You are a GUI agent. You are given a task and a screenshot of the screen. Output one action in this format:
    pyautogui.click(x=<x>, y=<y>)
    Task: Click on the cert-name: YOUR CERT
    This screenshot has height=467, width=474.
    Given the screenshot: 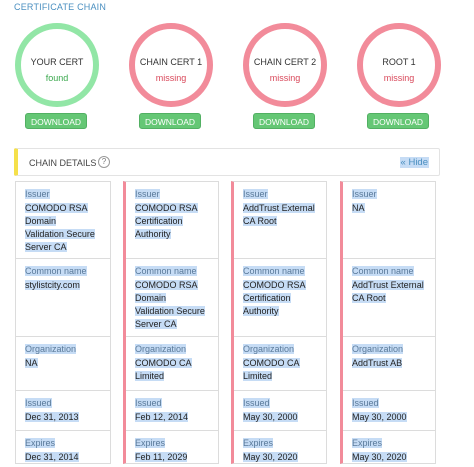 What is the action you would take?
    pyautogui.click(x=57, y=62)
    